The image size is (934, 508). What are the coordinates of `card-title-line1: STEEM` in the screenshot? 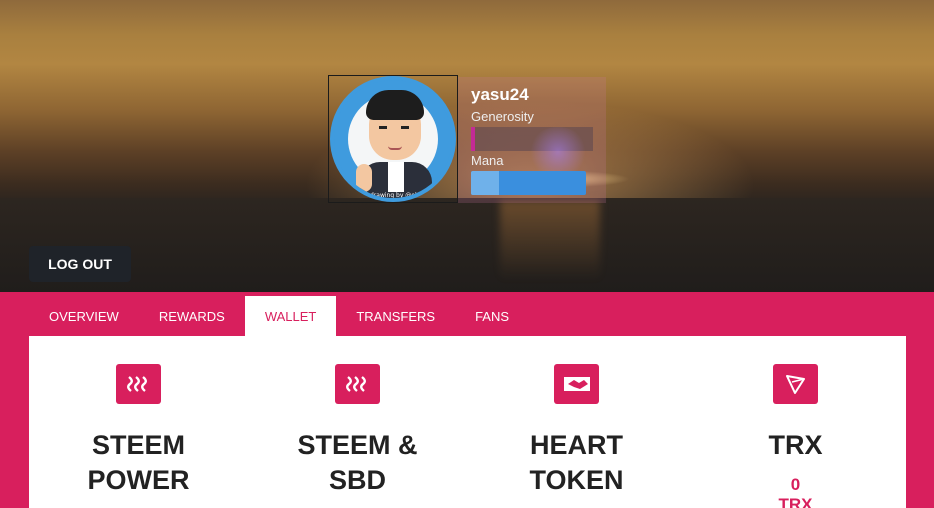 It's located at (138, 445).